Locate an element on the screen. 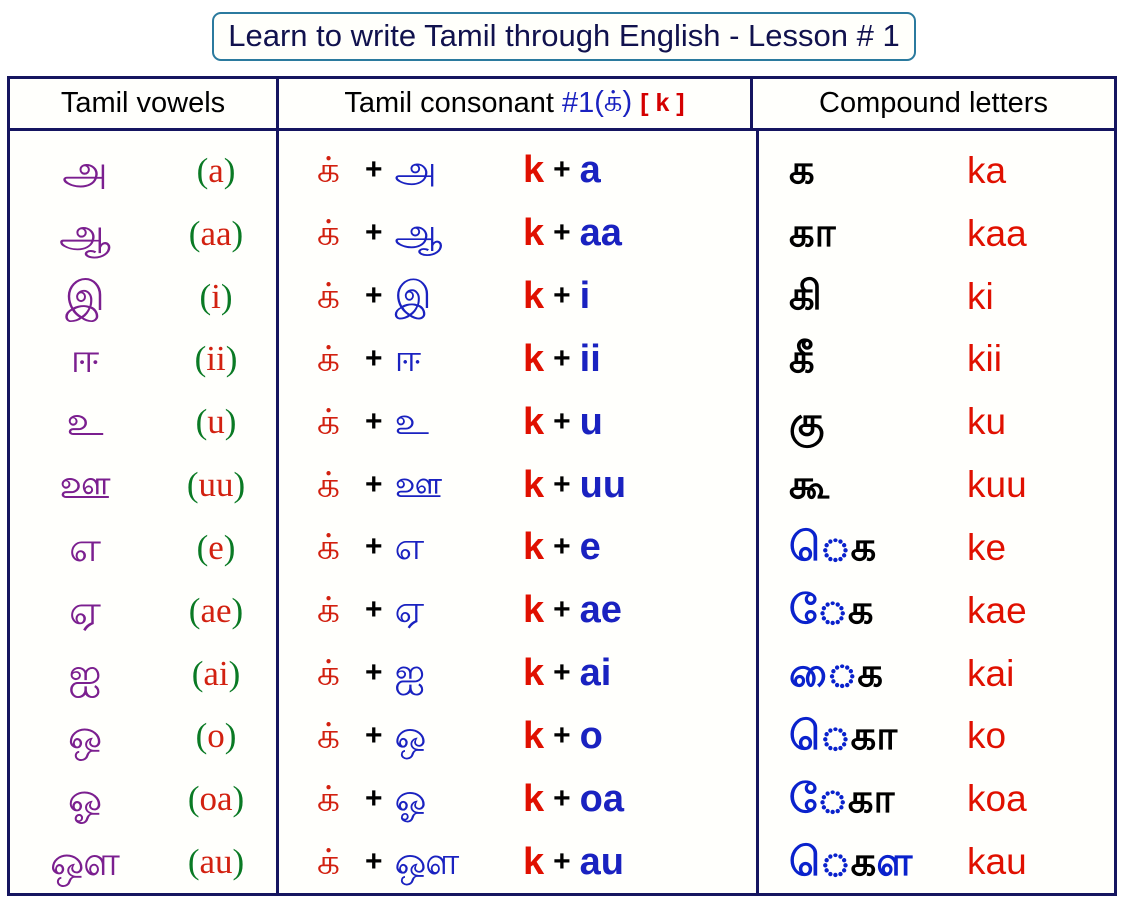 This screenshot has height=908, width=1128. compound-transliteration: ka is located at coordinates (987, 170).